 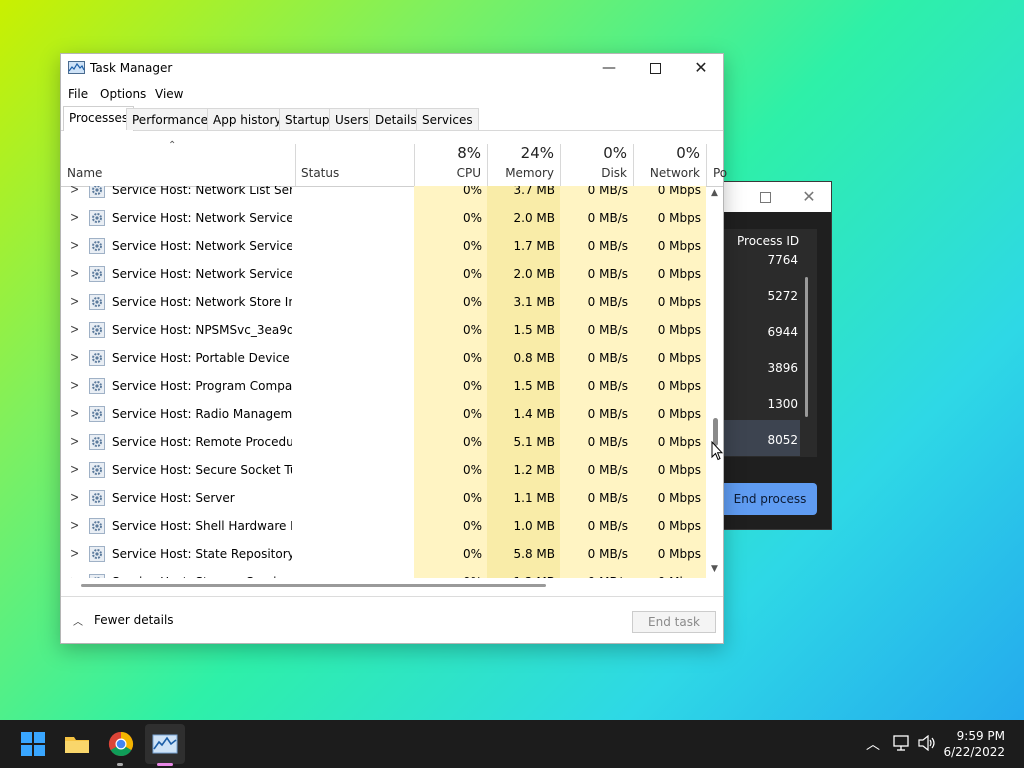 I want to click on network-icon, so click(x=902, y=743).